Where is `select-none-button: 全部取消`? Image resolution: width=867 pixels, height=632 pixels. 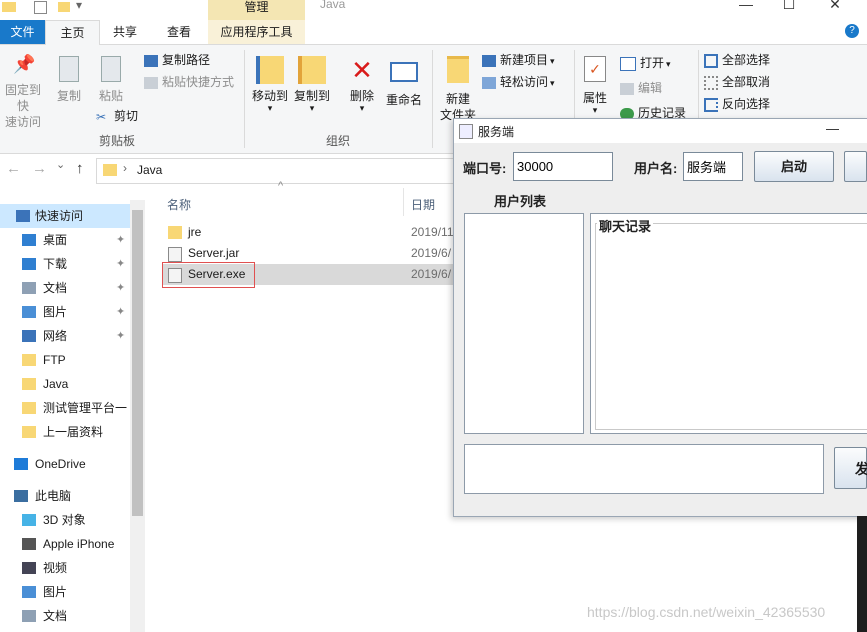
select-none-button: 全部取消 is located at coordinates (737, 82).